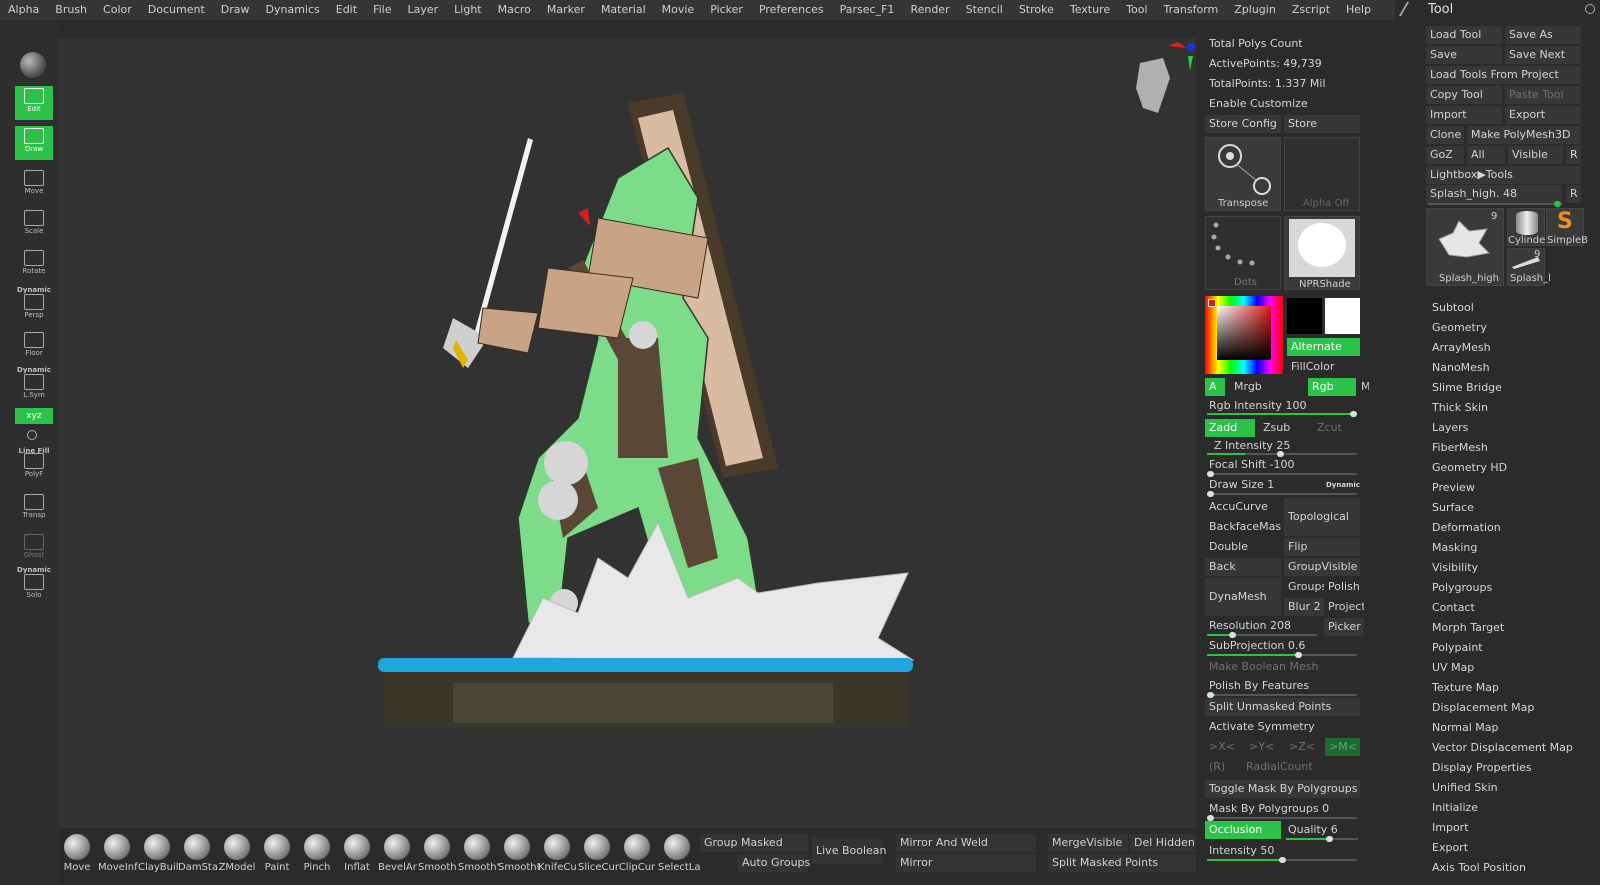  I want to click on mirror-button: Mirror, so click(966, 863).